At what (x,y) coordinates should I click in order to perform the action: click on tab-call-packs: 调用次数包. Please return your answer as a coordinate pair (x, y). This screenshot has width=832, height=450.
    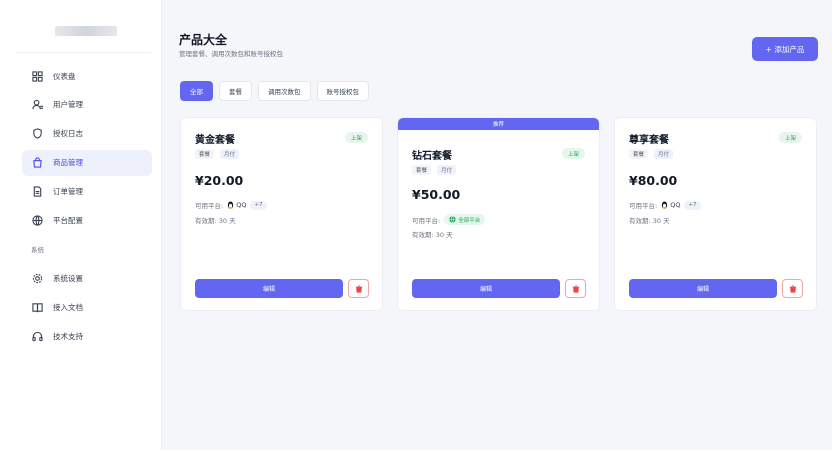
    Looking at the image, I should click on (284, 91).